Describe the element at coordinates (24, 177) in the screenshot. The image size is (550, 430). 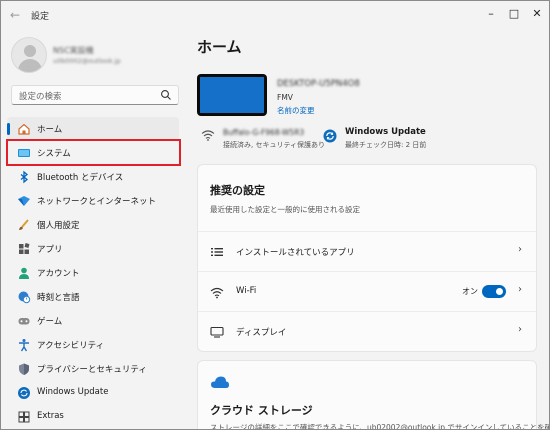
I see `bluetooth-icon` at that location.